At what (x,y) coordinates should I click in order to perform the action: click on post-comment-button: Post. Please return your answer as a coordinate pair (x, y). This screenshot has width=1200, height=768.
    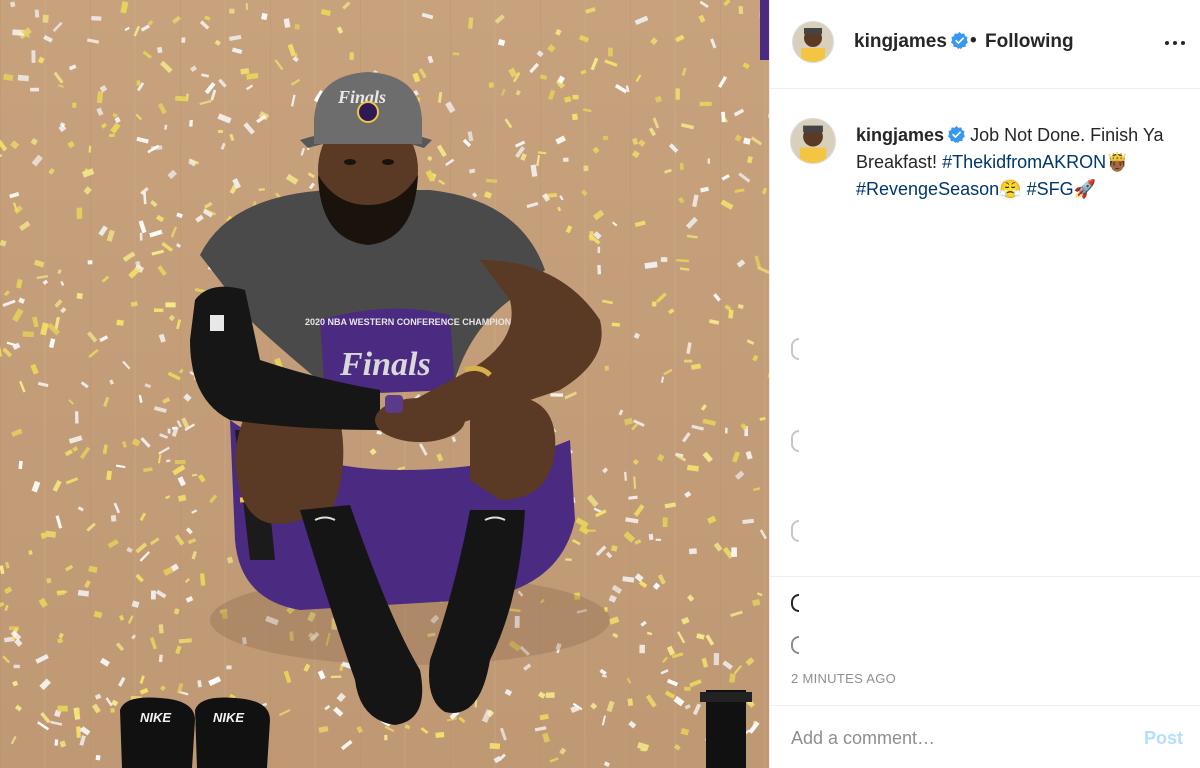
    Looking at the image, I should click on (1163, 738).